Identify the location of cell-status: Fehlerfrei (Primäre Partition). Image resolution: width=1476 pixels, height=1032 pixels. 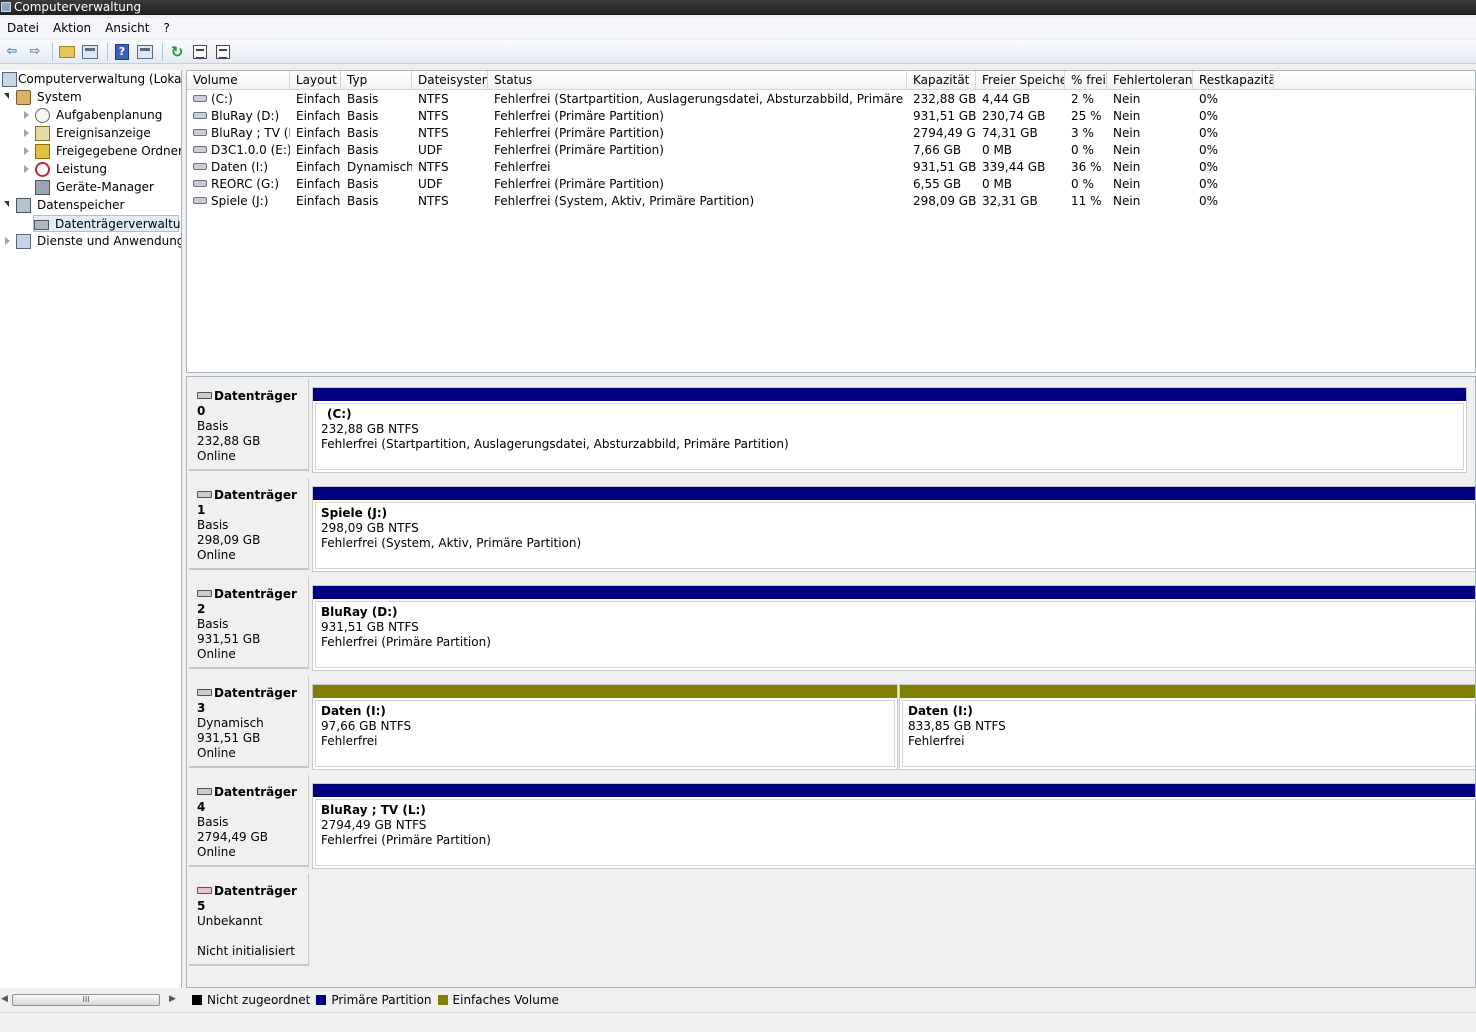
(697, 133).